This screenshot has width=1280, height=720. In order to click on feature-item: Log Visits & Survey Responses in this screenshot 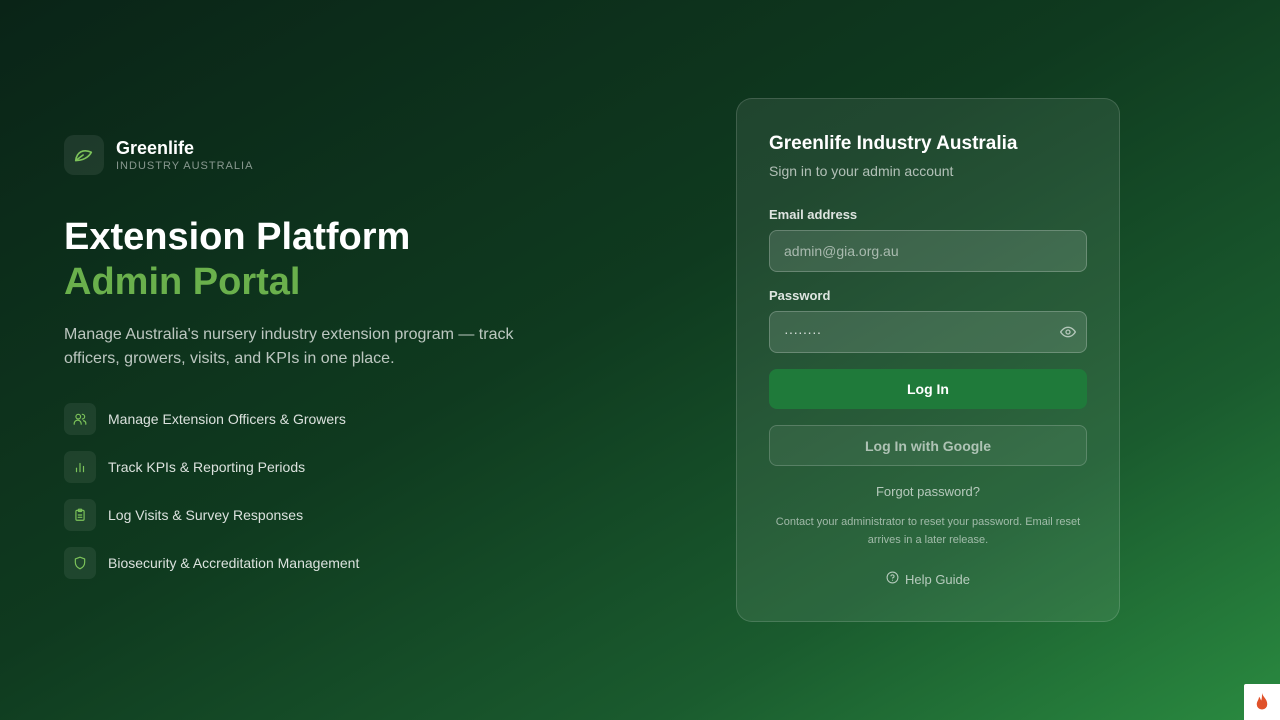, I will do `click(344, 515)`.